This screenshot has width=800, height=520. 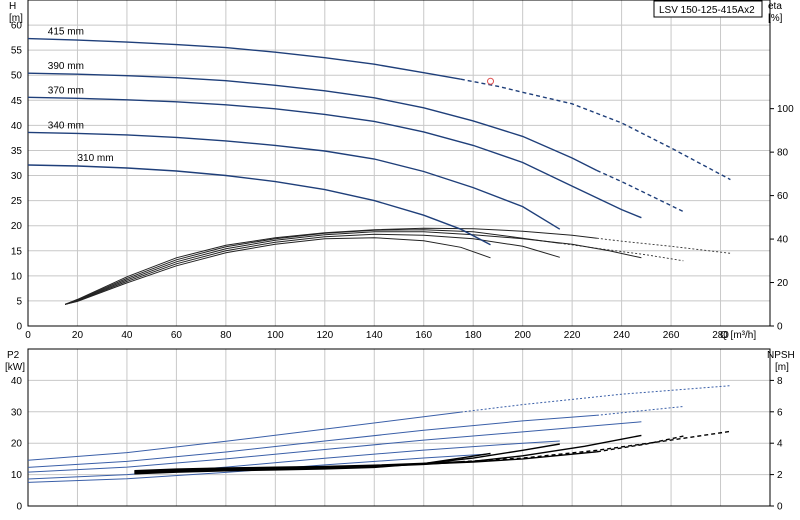 I want to click on x-tick-label: 180, so click(x=473, y=335).